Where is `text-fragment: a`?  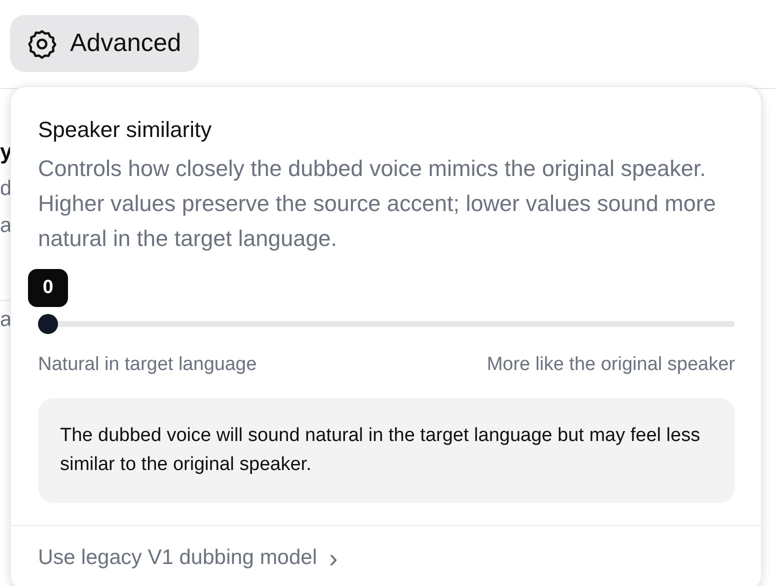 text-fragment: a is located at coordinates (6, 226).